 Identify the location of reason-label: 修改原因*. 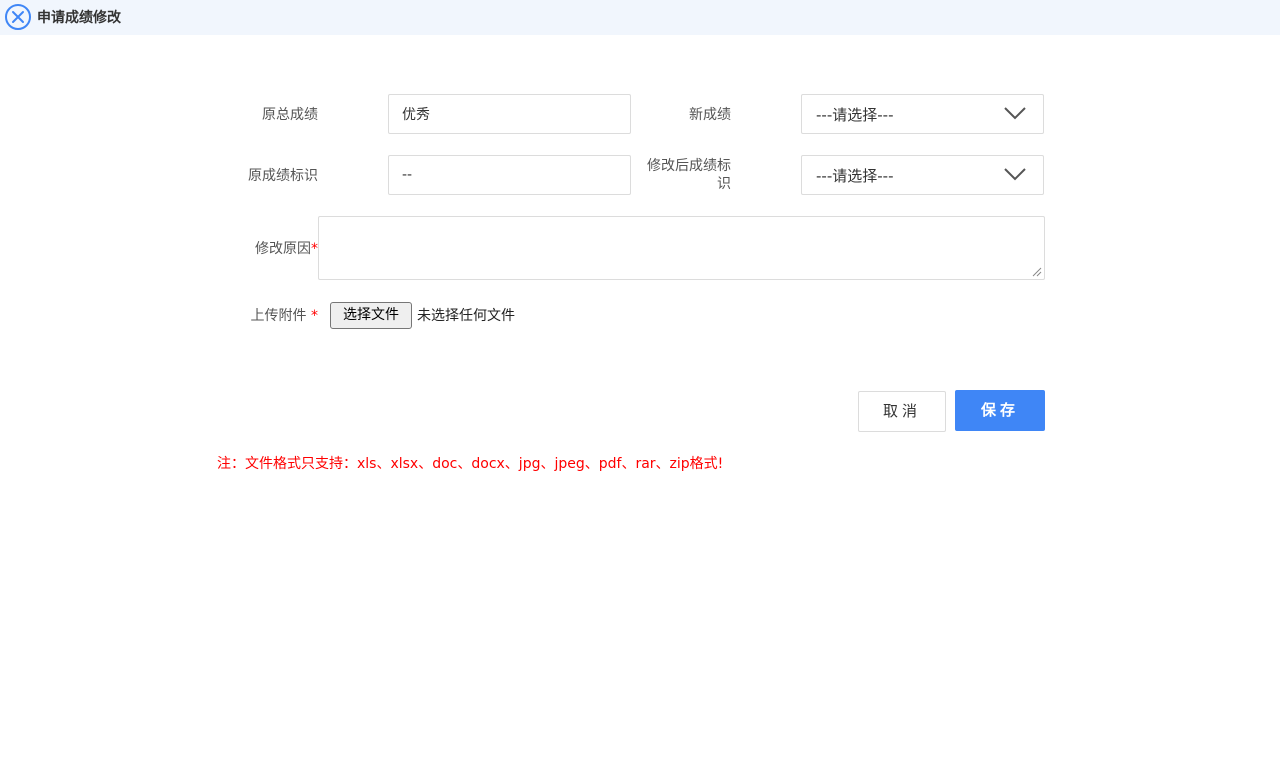
(268, 249).